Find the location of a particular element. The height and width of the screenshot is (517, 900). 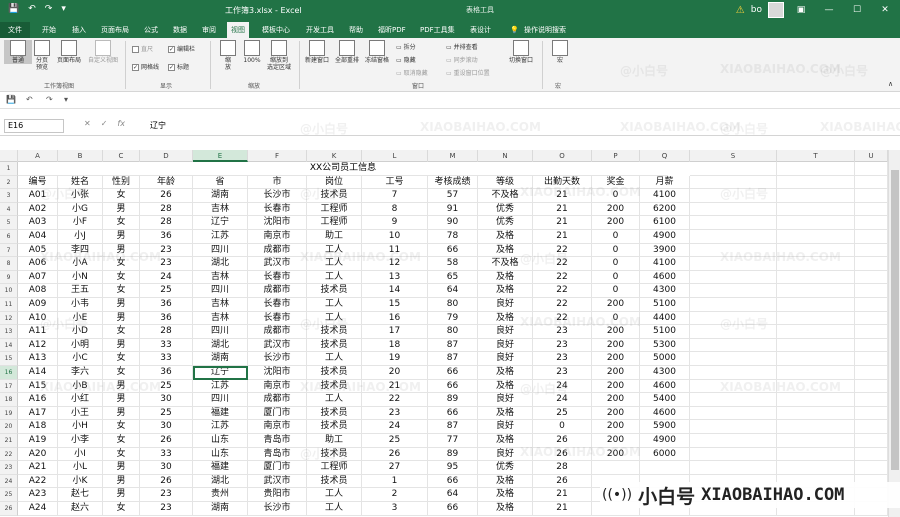

table-cell: 23 is located at coordinates (562, 345).